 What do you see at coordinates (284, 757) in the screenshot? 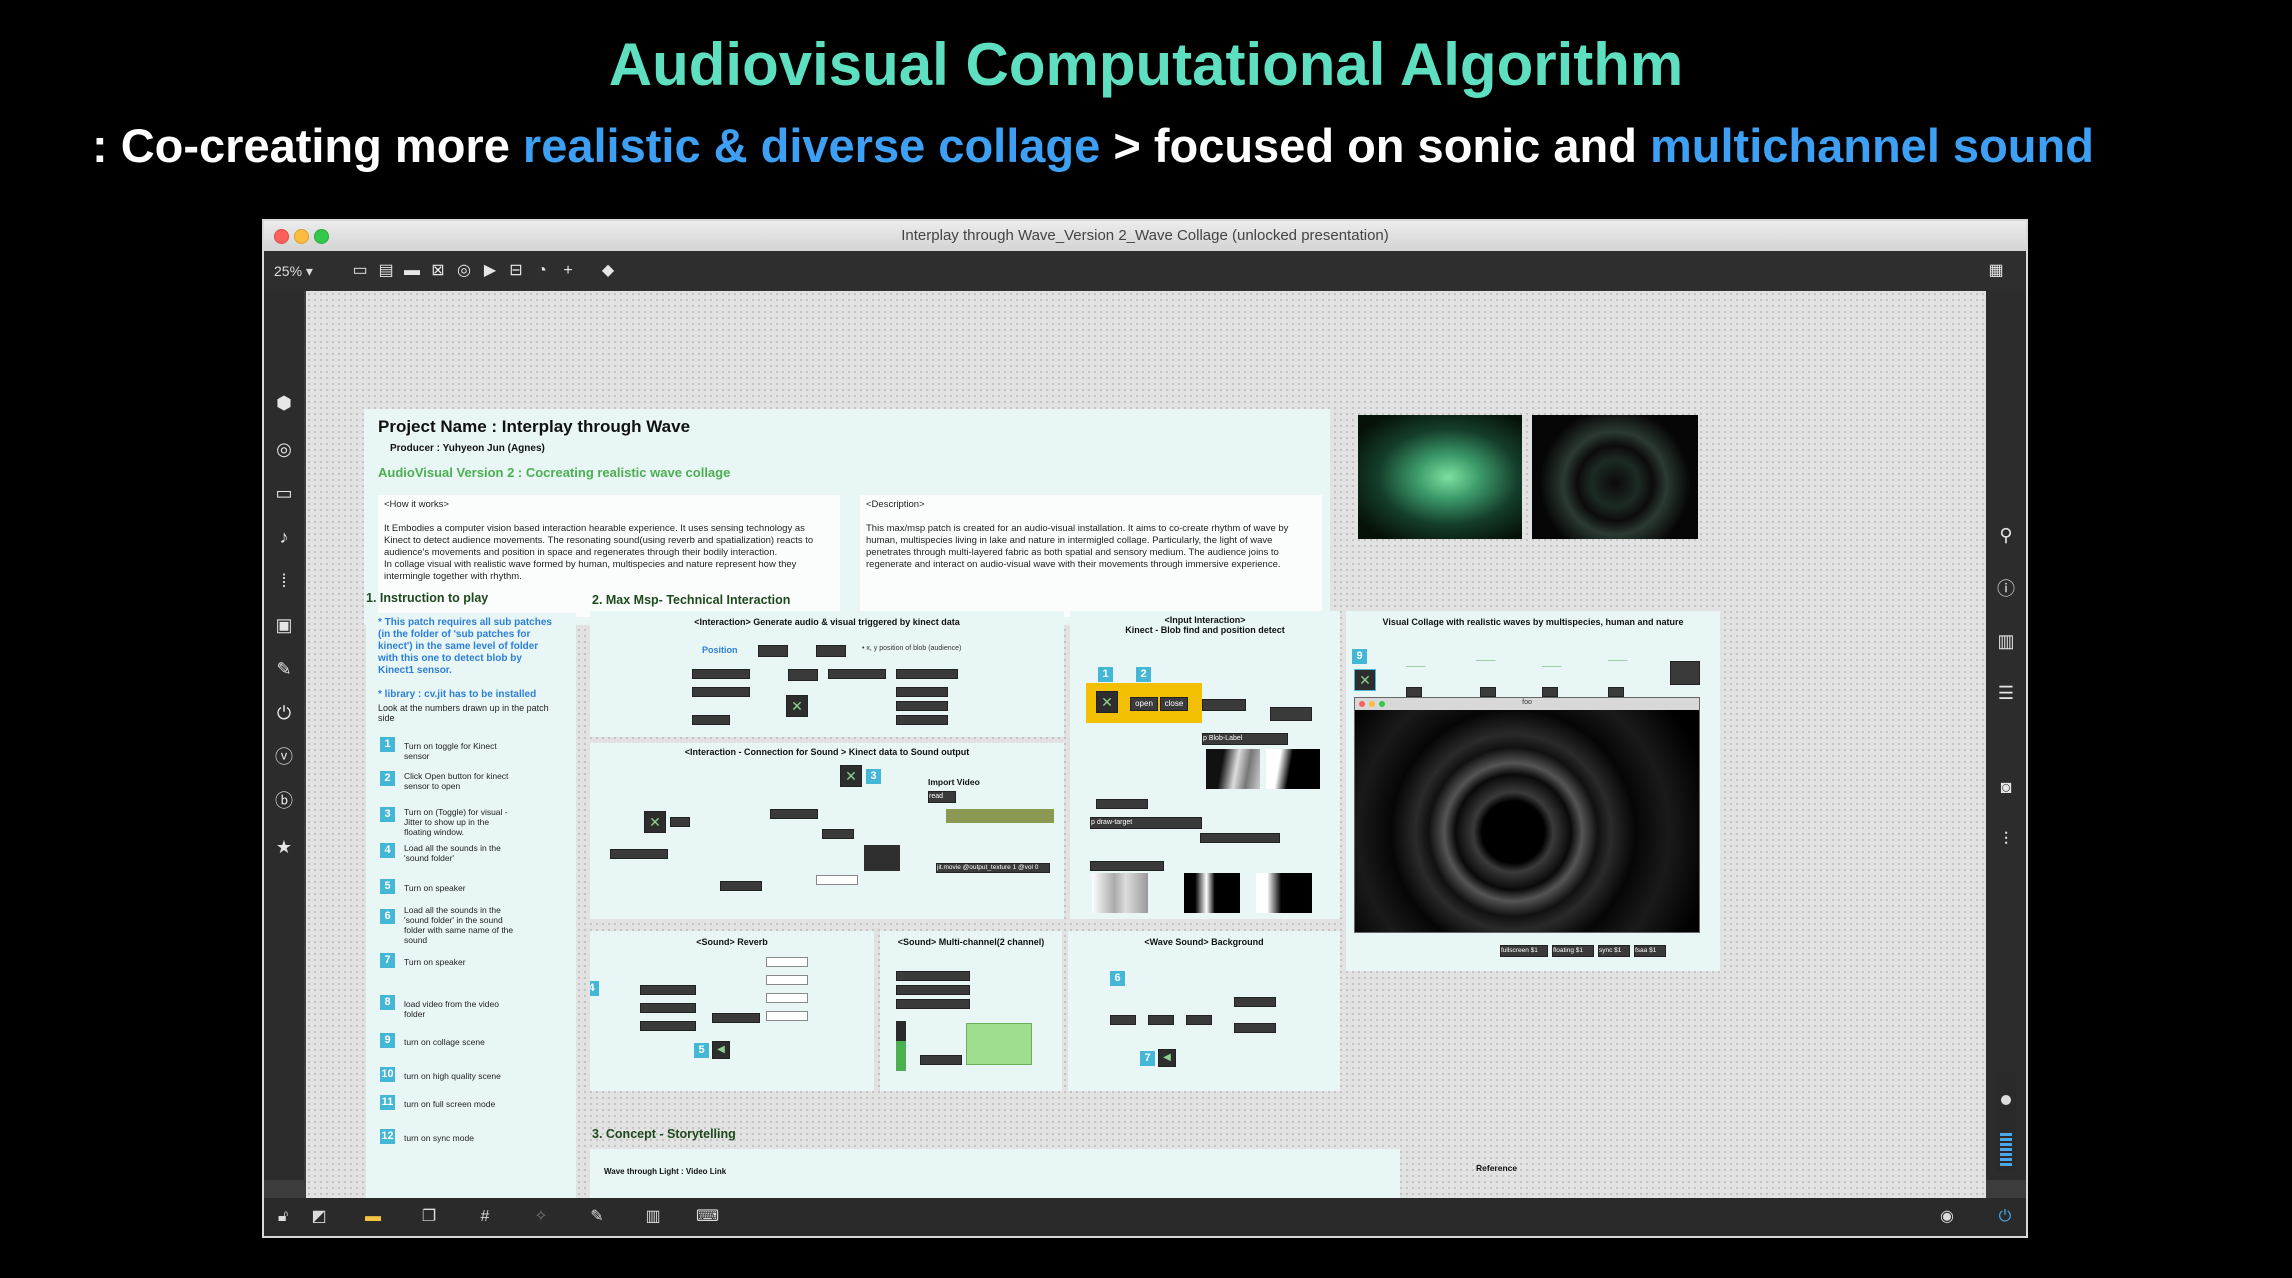
I see `v-circle-icon: ⓥ` at bounding box center [284, 757].